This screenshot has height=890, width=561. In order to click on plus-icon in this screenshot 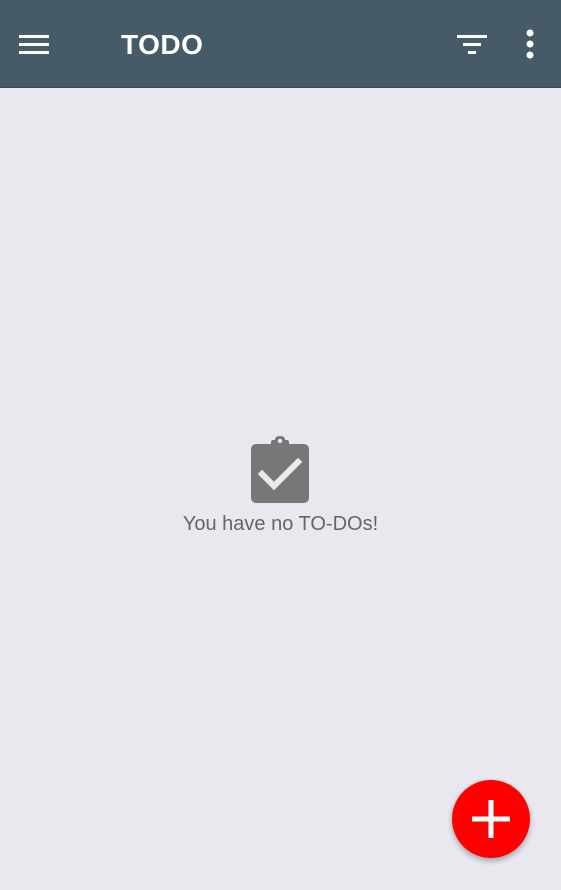, I will do `click(491, 819)`.